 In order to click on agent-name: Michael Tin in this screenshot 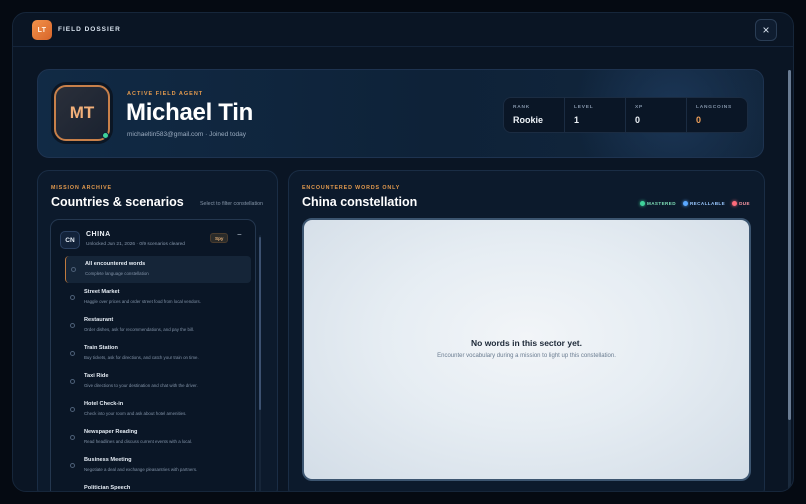, I will do `click(189, 112)`.